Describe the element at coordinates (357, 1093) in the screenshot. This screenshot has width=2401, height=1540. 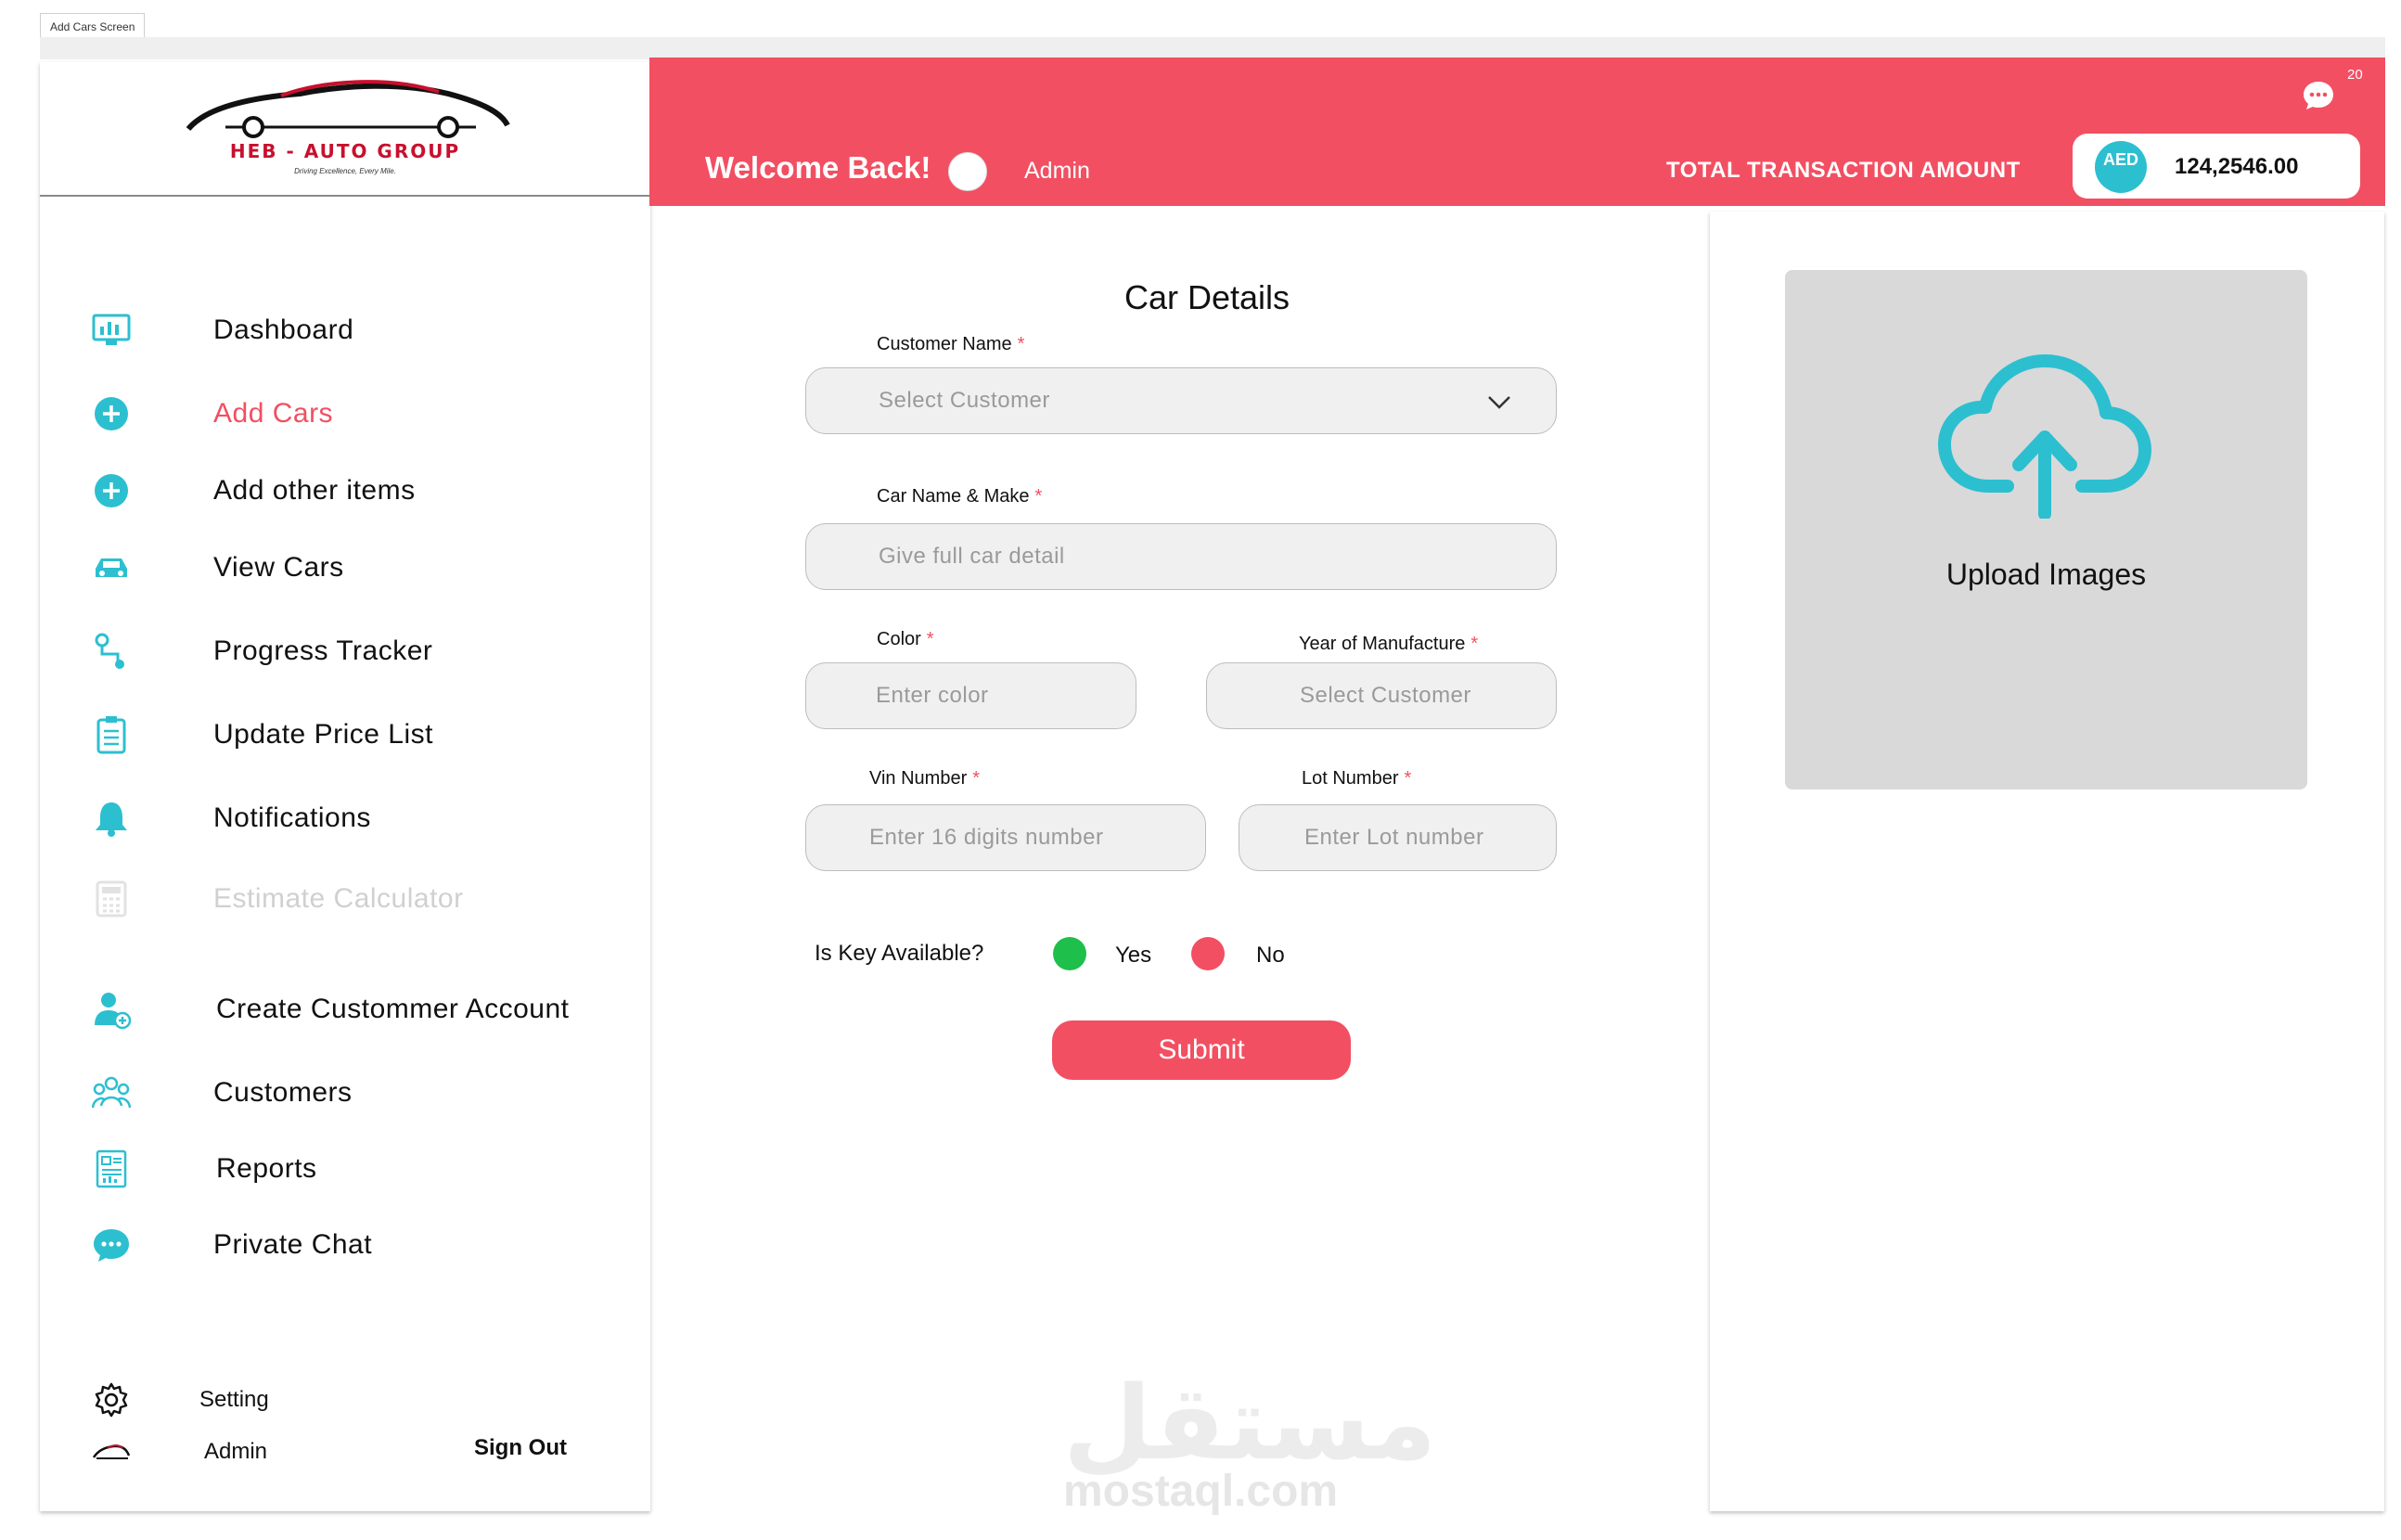
I see `sidebar-item-customers: Customers` at that location.